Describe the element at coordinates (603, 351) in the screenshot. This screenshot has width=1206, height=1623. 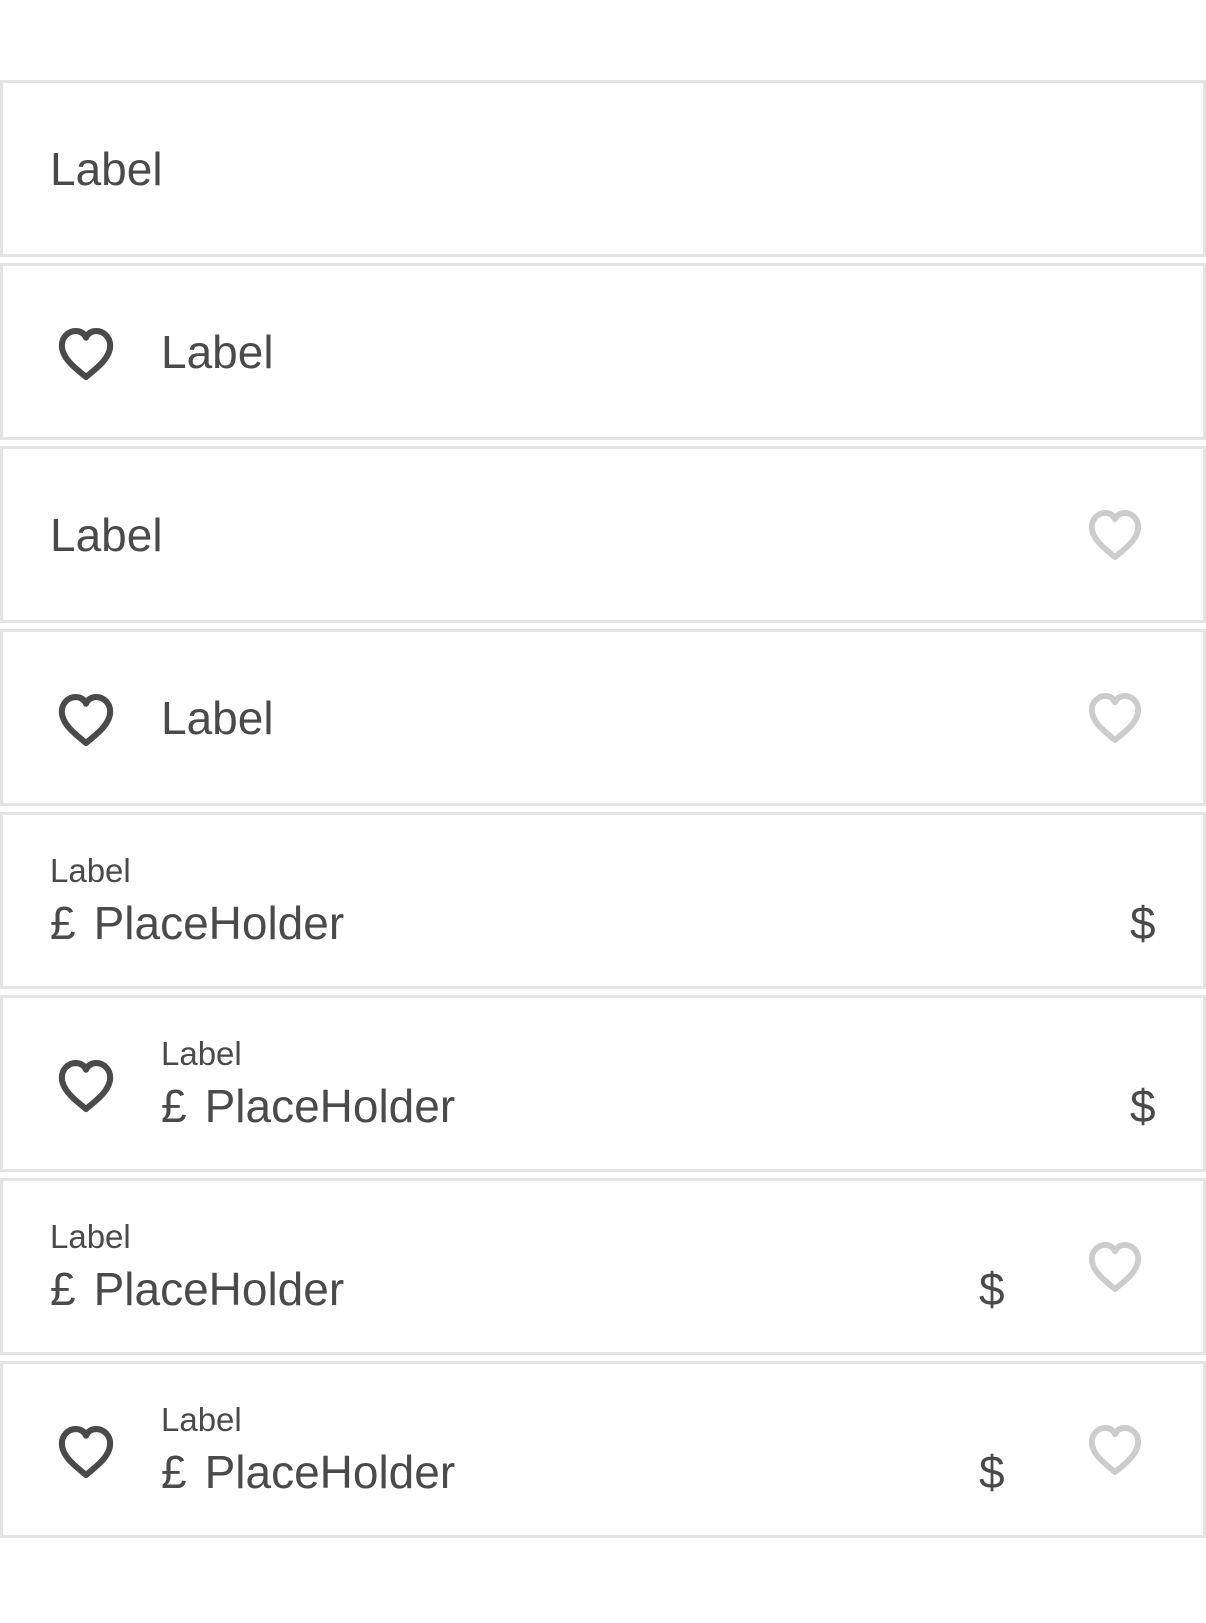
I see `text-field-leading-icon: Label` at that location.